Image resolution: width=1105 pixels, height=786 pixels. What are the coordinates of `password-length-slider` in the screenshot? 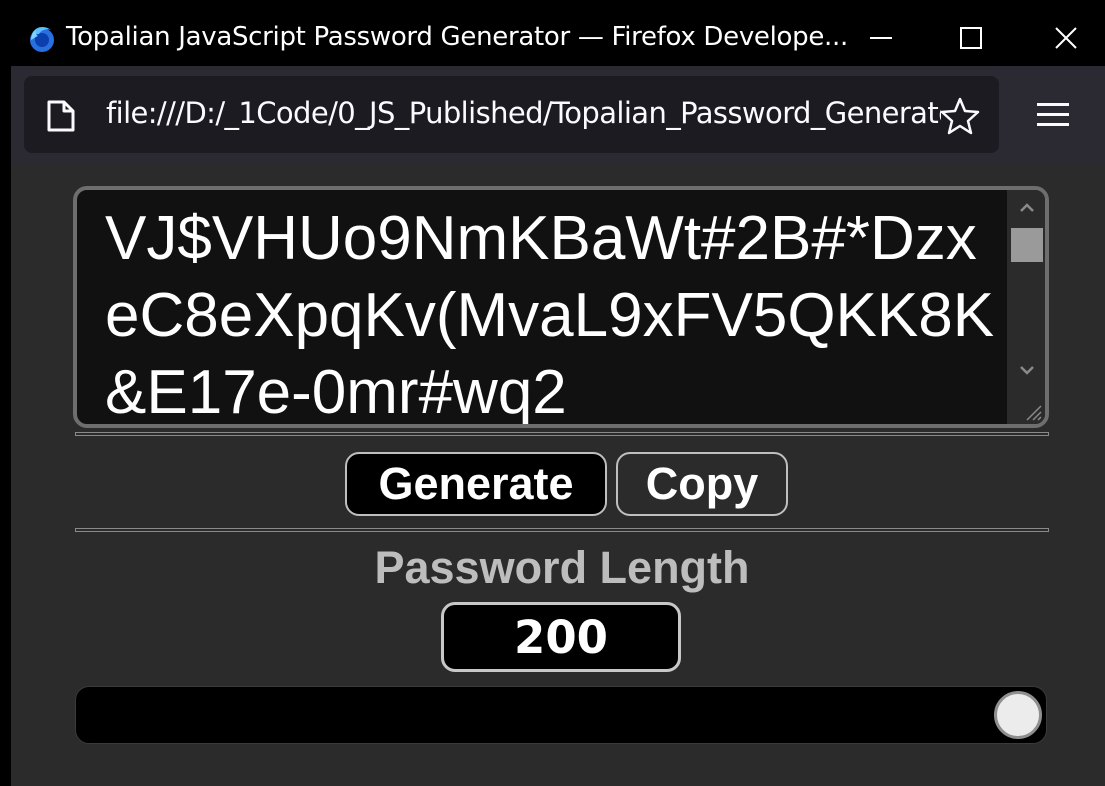 It's located at (561, 715).